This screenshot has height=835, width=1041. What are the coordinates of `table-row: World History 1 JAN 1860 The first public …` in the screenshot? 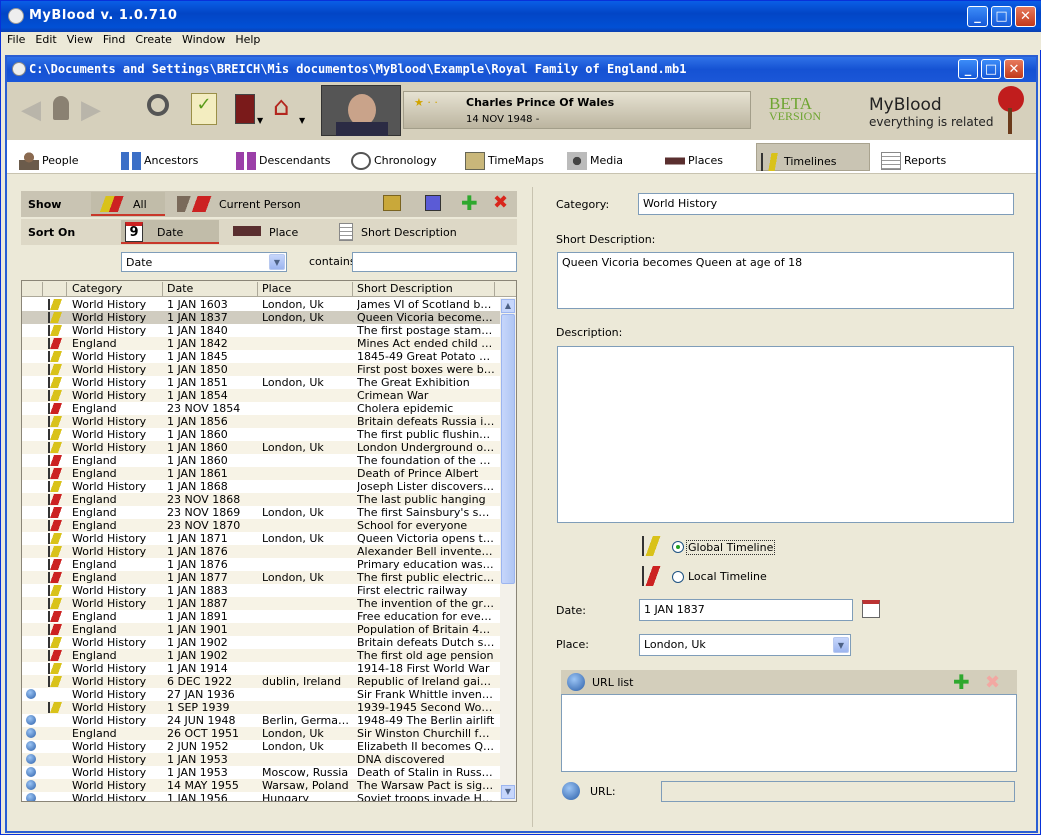 It's located at (261, 434).